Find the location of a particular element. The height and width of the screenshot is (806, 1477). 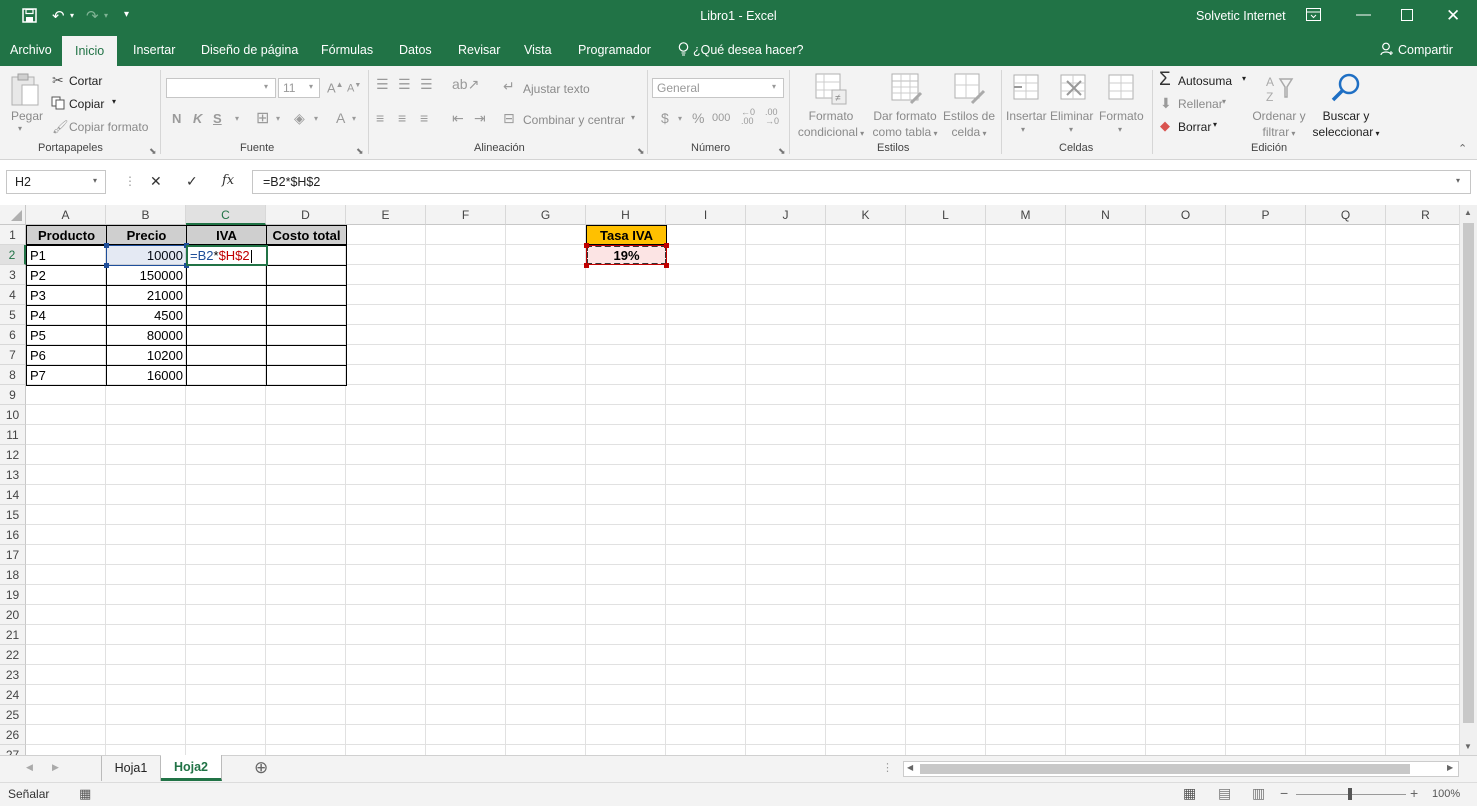

scroll-left-icon: ◀ is located at coordinates (910, 767).